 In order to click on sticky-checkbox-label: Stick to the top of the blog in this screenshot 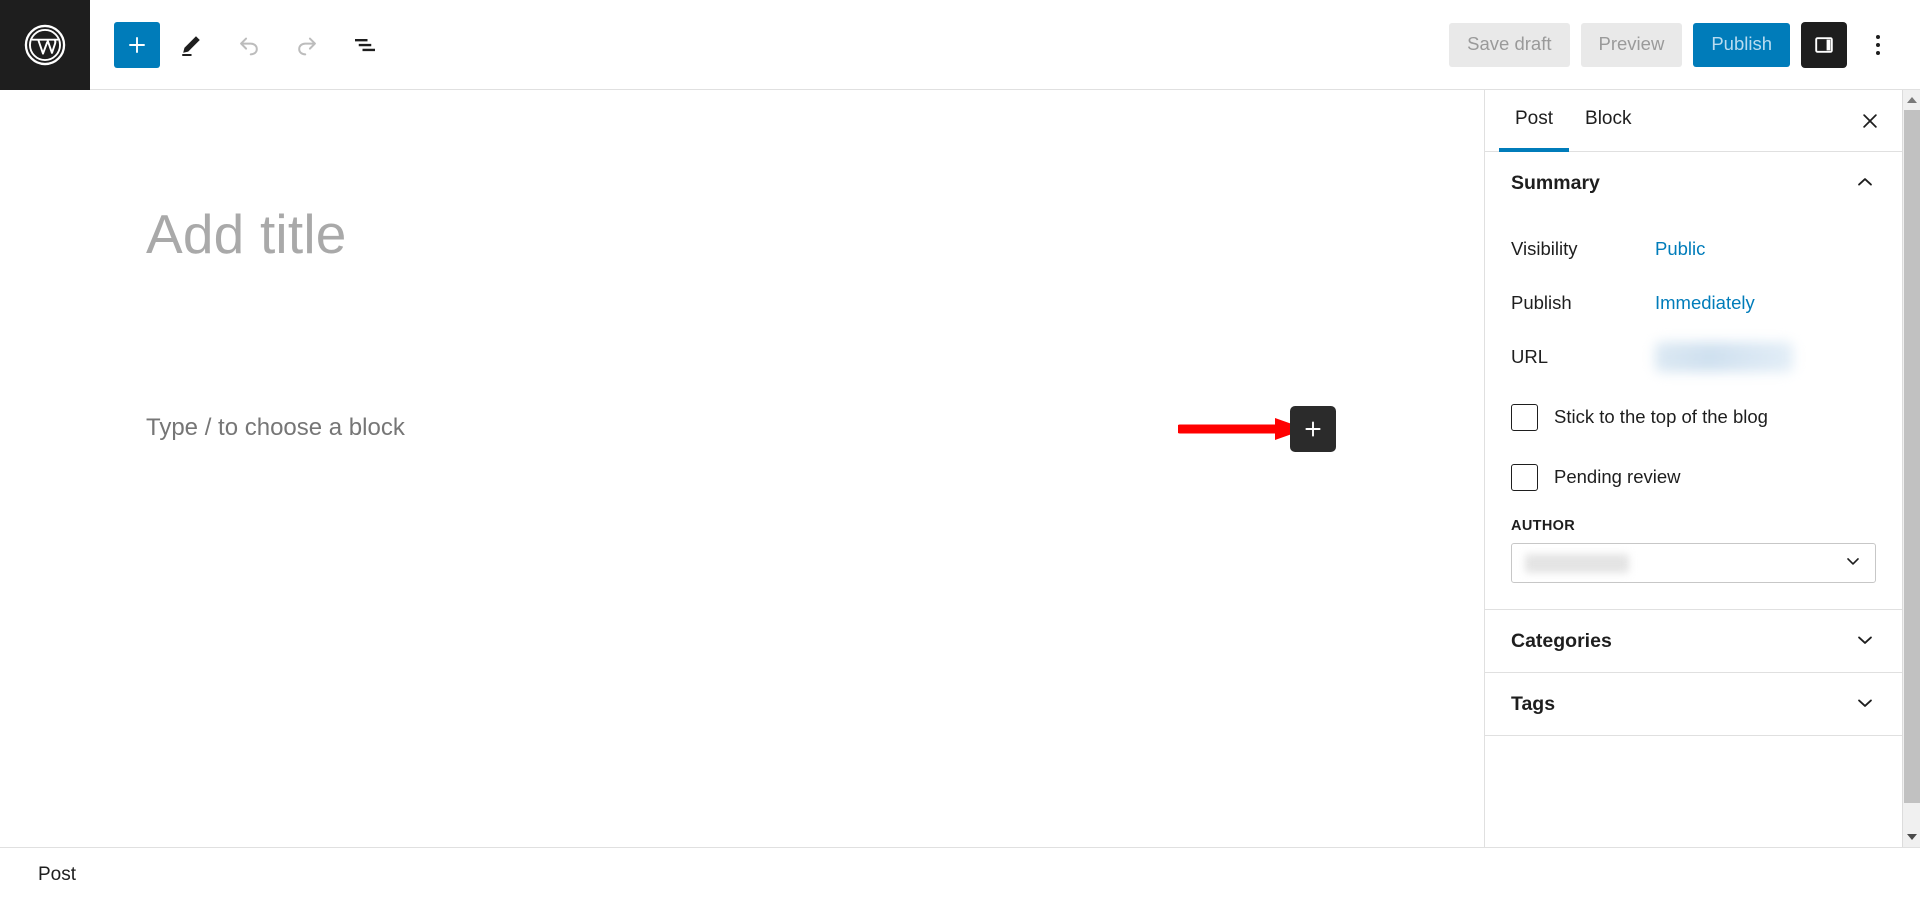, I will do `click(1661, 416)`.